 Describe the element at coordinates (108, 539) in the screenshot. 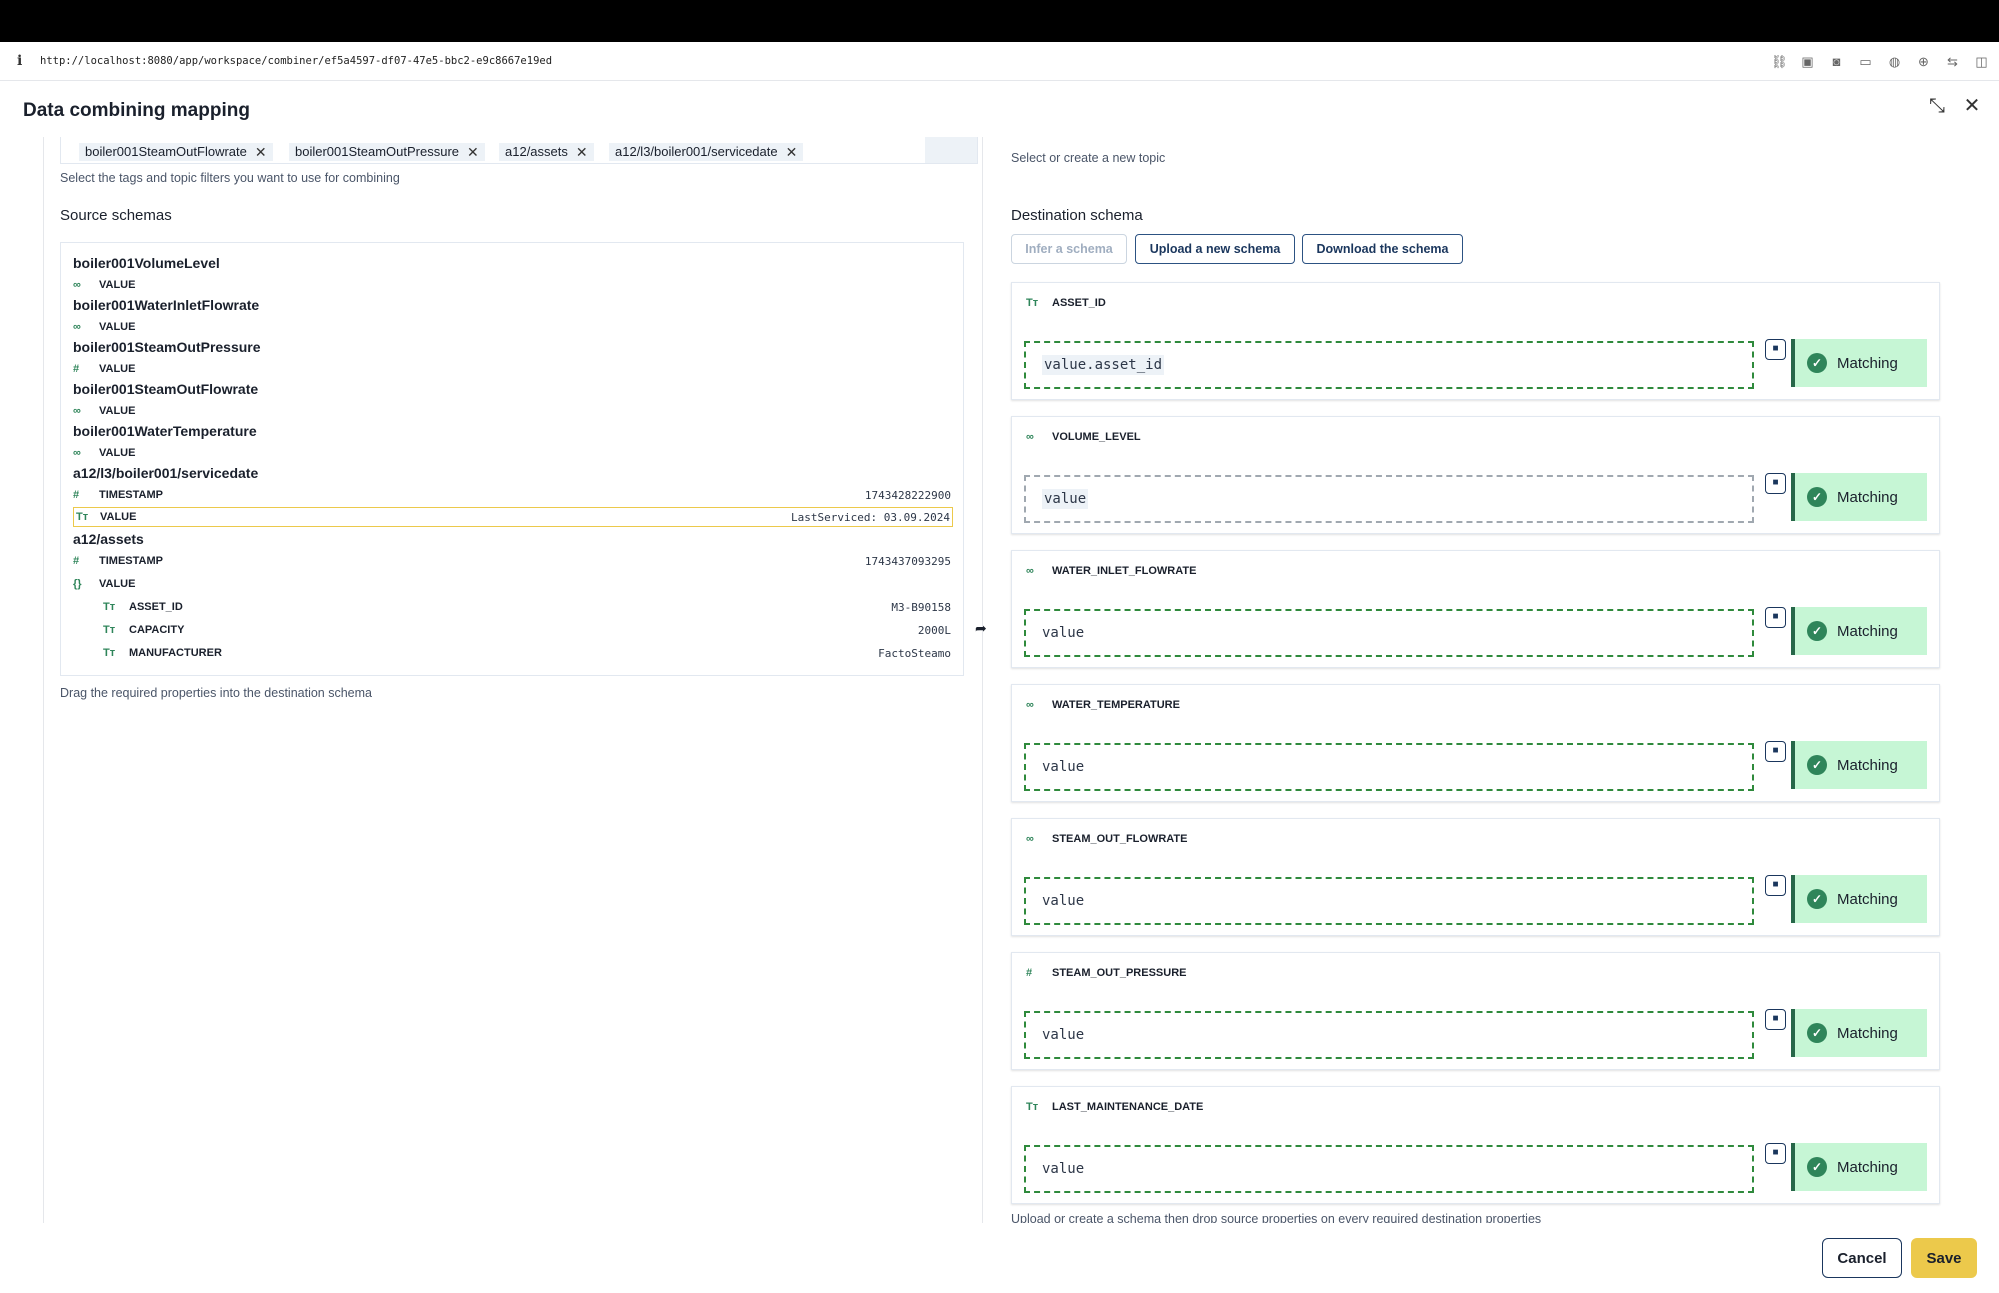

I see `source-title: a12/assets` at that location.